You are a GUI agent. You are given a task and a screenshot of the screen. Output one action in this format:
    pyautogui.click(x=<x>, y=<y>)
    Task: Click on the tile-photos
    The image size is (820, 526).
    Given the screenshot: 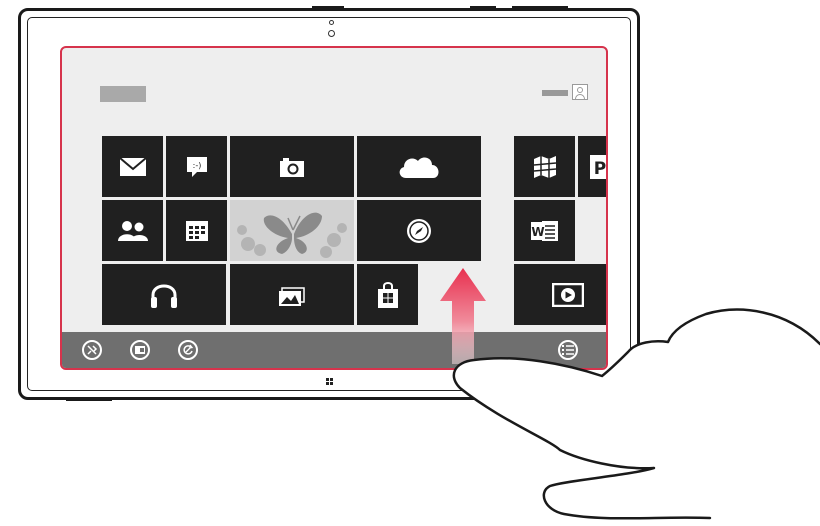 What is the action you would take?
    pyautogui.click(x=292, y=230)
    